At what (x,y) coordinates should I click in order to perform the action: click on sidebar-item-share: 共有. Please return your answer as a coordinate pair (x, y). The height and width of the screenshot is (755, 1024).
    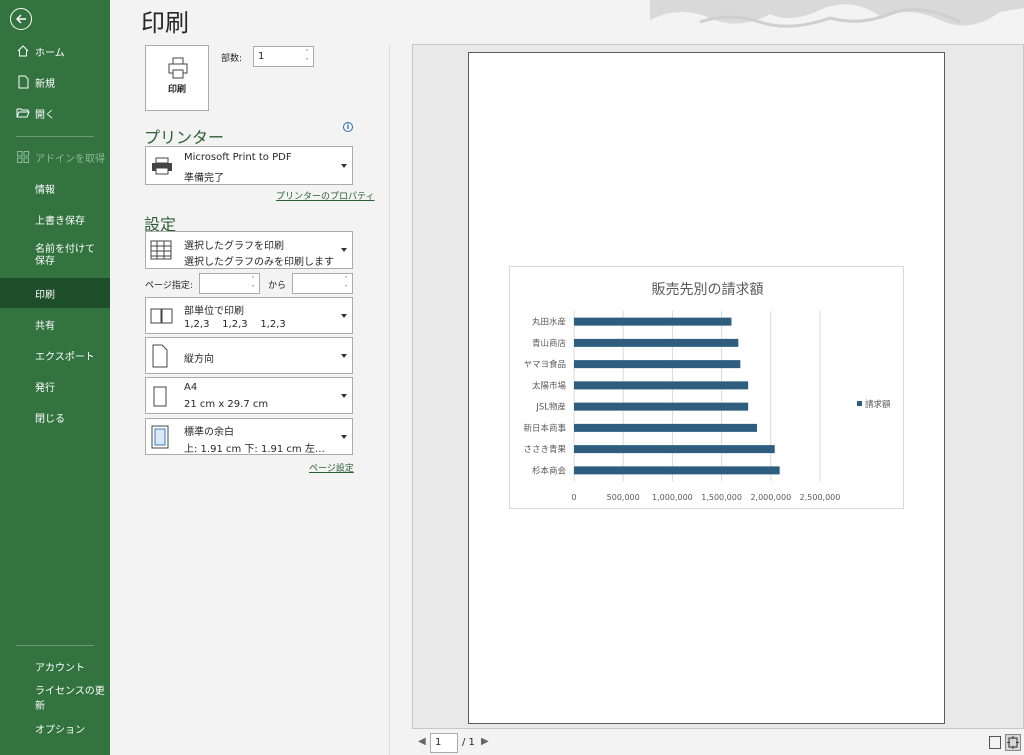
    Looking at the image, I should click on (55, 324).